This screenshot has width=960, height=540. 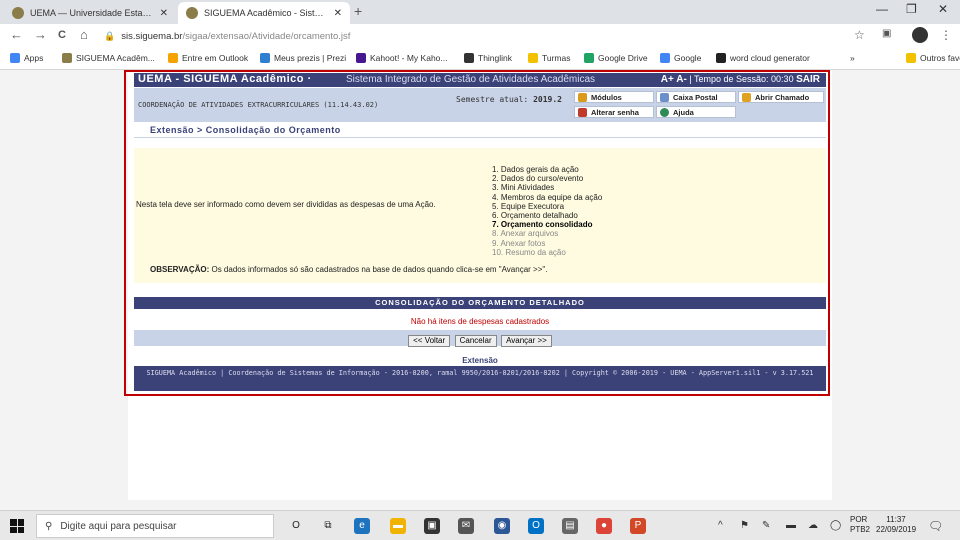 What do you see at coordinates (208, 58) in the screenshot?
I see `bookmark-item: Entre em Outlook` at bounding box center [208, 58].